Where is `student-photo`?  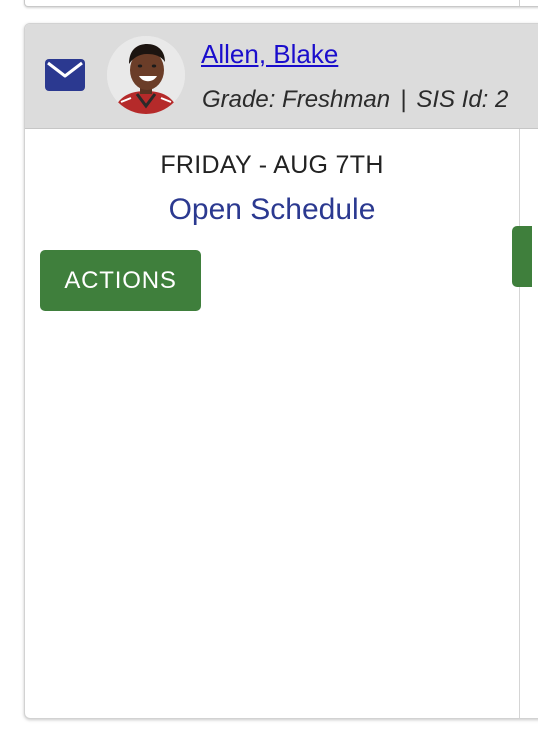
student-photo is located at coordinates (146, 75).